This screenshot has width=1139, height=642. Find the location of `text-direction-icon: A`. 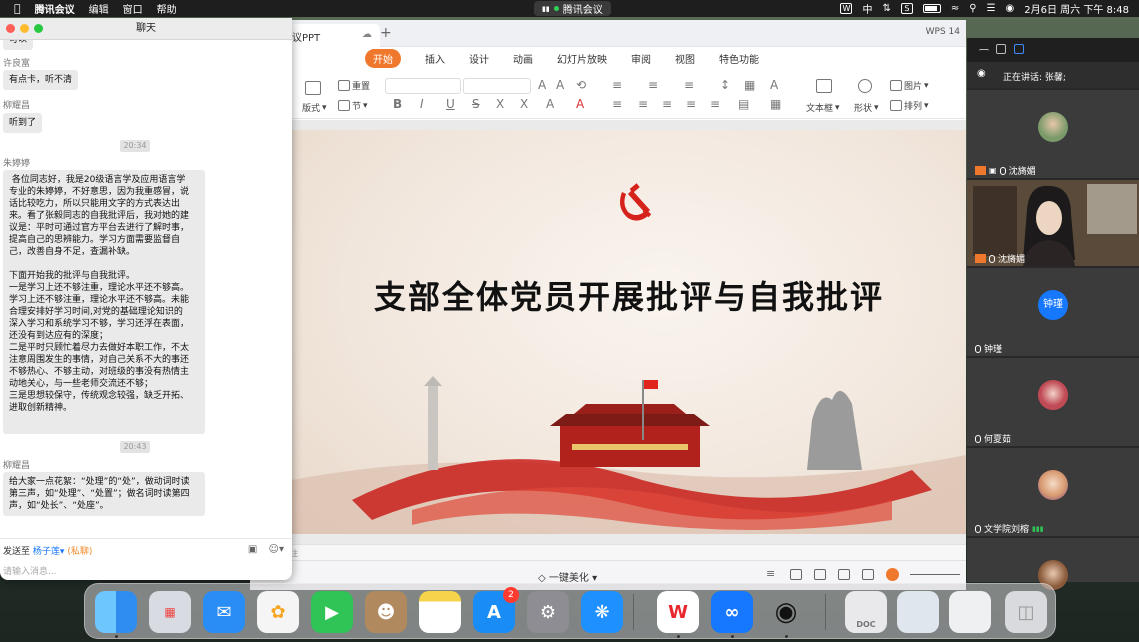

text-direction-icon: A is located at coordinates (774, 85).